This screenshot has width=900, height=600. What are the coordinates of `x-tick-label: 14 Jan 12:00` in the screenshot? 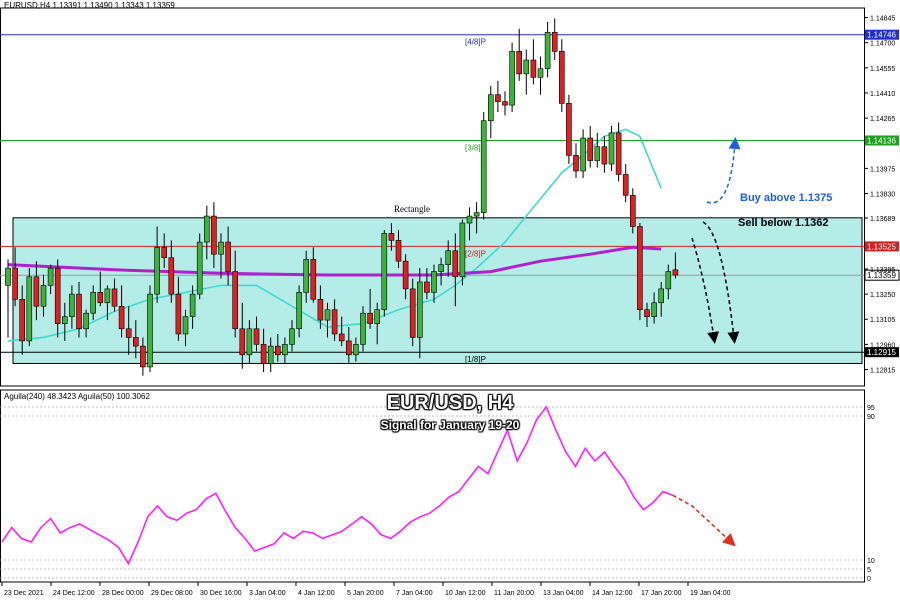 It's located at (612, 593).